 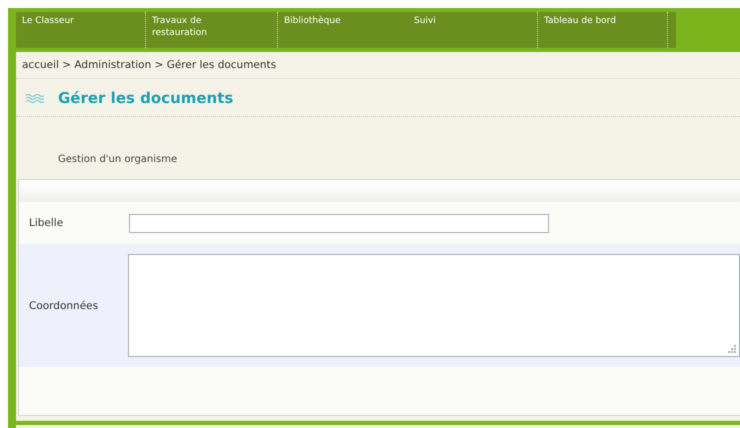 What do you see at coordinates (146, 98) in the screenshot?
I see `page-title: Gérer les documents` at bounding box center [146, 98].